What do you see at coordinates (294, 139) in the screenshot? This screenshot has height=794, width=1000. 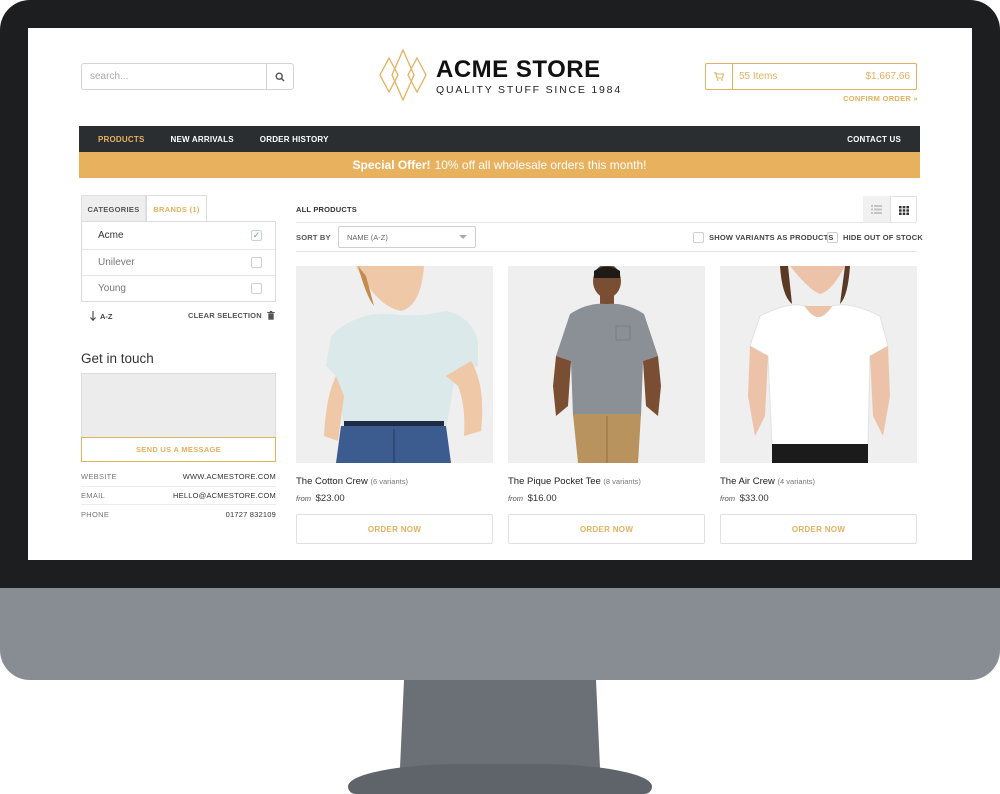 I see `nav-item-order-history: ORDER HISTORY` at bounding box center [294, 139].